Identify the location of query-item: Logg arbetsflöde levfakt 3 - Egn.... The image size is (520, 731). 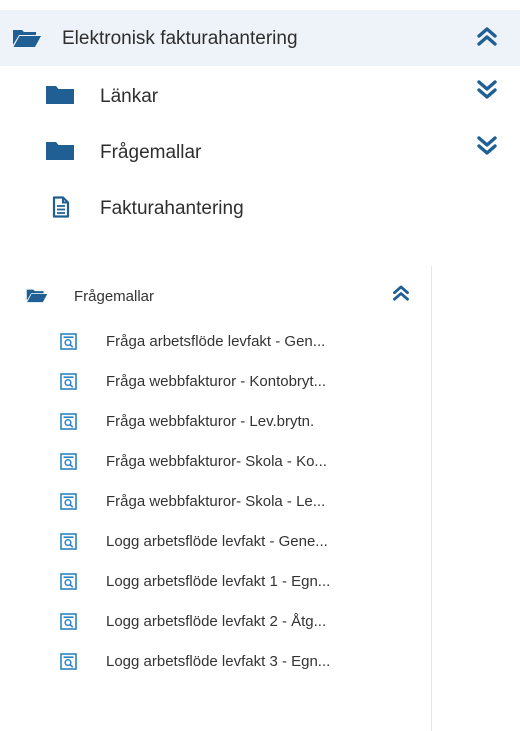
(215, 662).